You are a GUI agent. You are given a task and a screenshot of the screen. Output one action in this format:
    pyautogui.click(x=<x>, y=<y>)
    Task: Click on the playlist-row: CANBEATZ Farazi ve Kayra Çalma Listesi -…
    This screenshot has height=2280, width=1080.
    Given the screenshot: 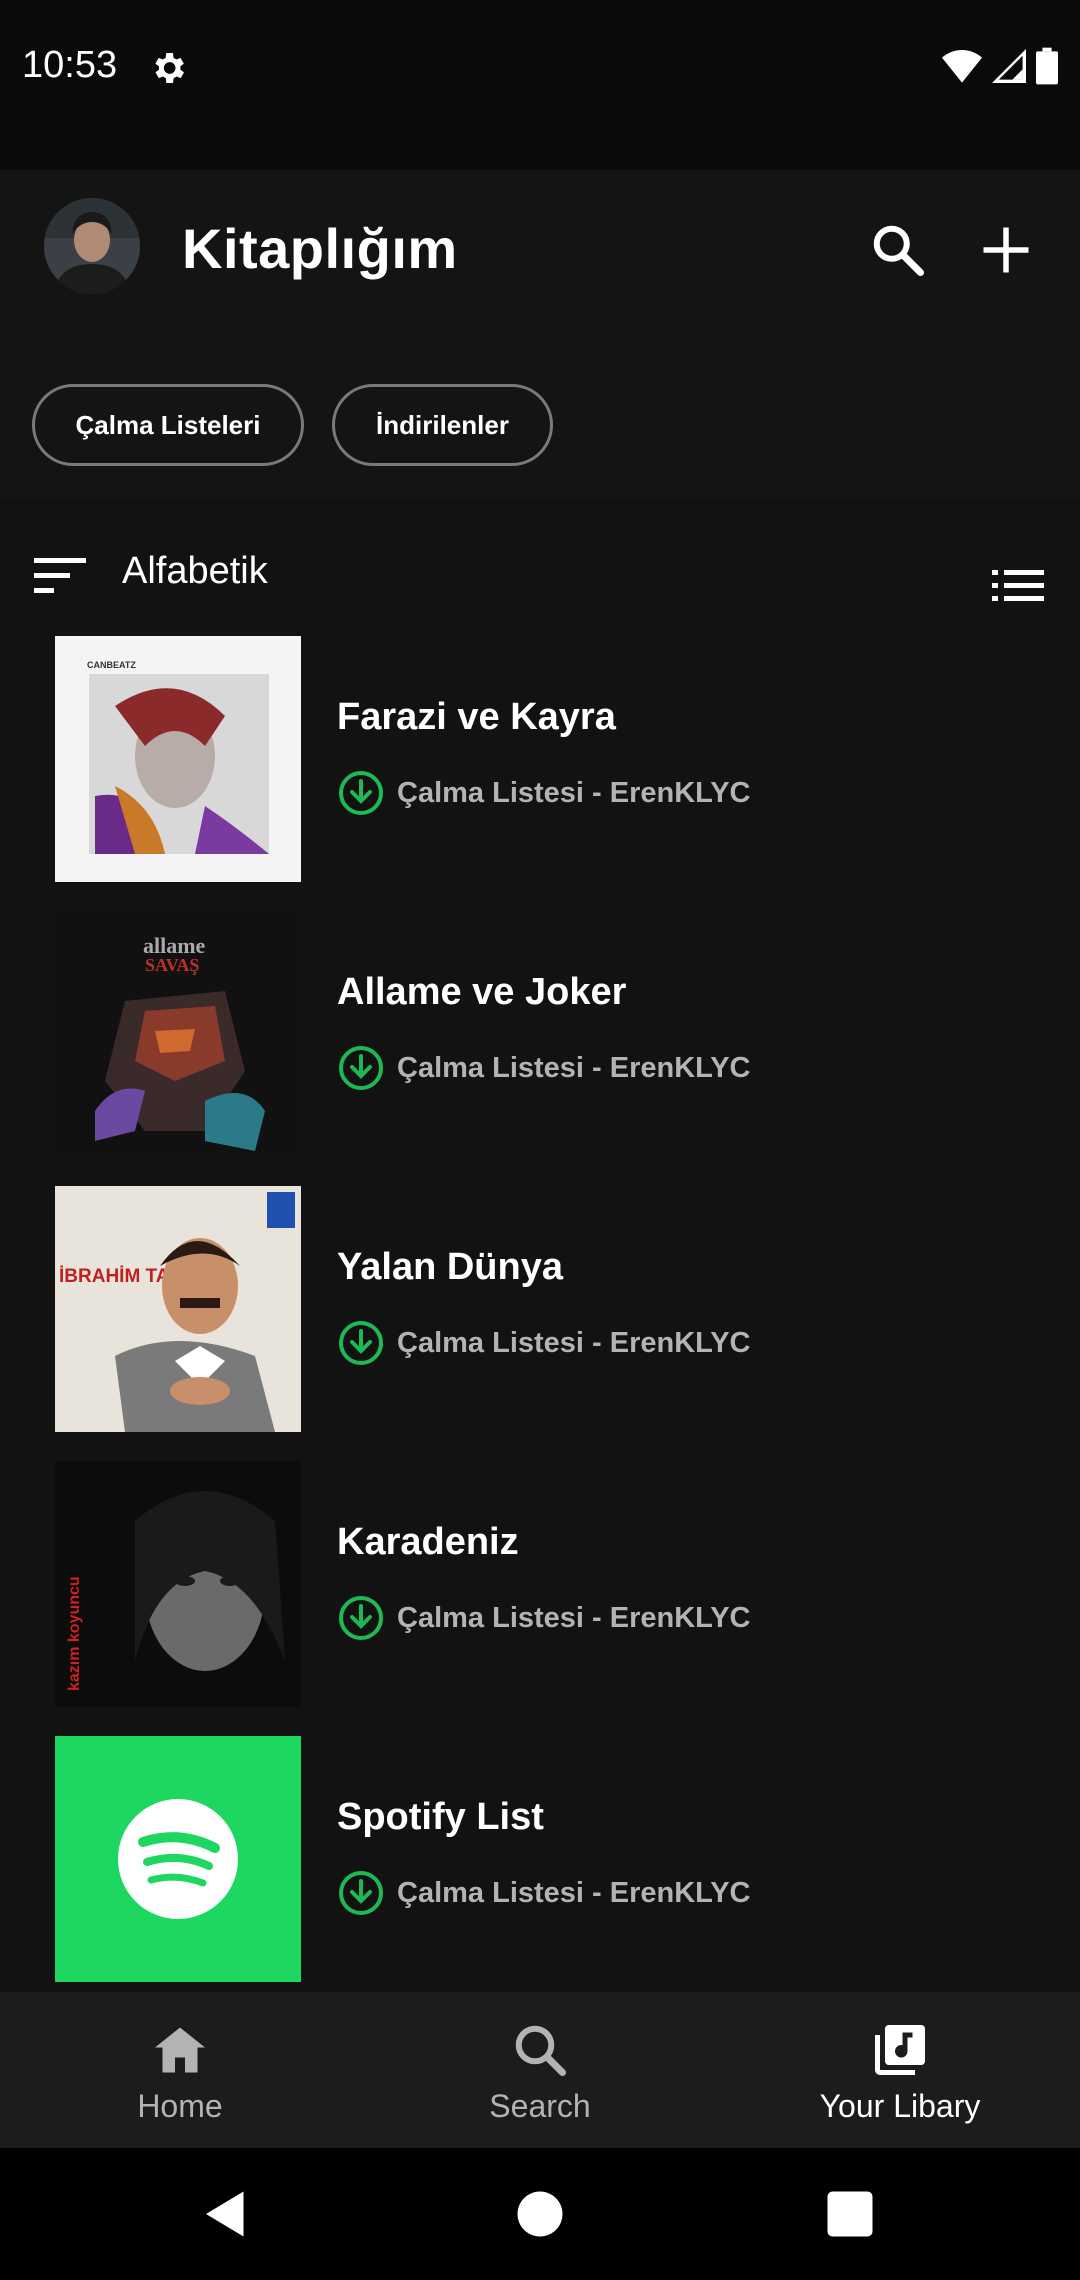 What is the action you would take?
    pyautogui.click(x=540, y=759)
    